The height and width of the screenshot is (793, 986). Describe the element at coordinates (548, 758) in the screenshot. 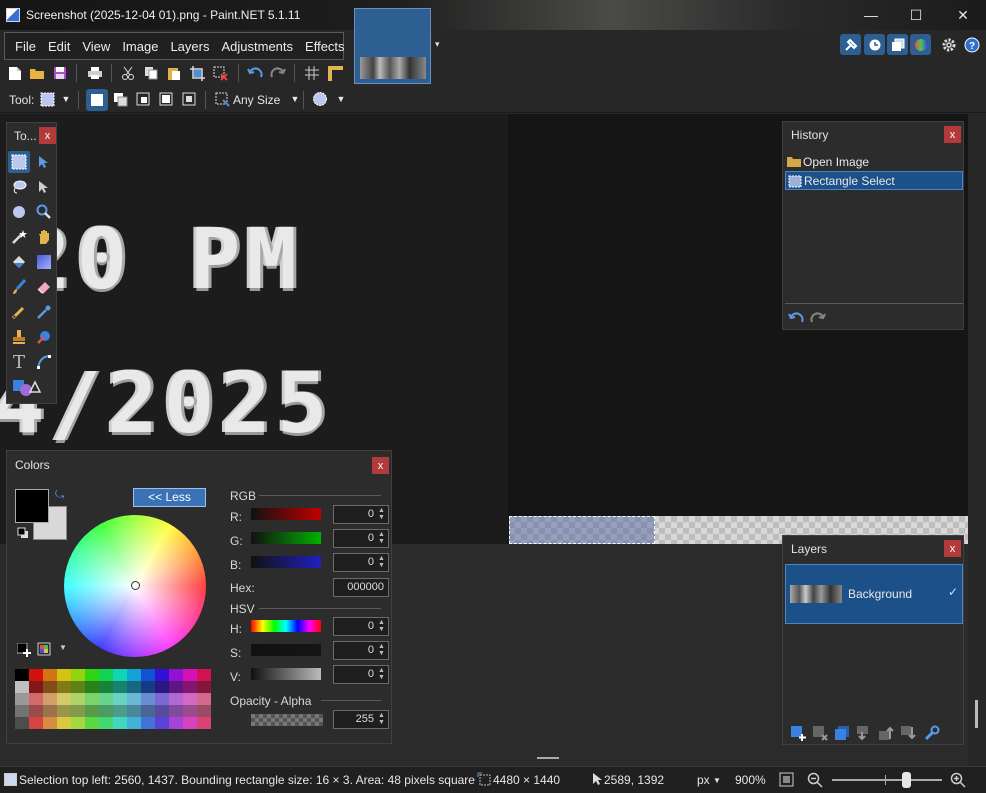

I see `resize-grip-handle` at that location.